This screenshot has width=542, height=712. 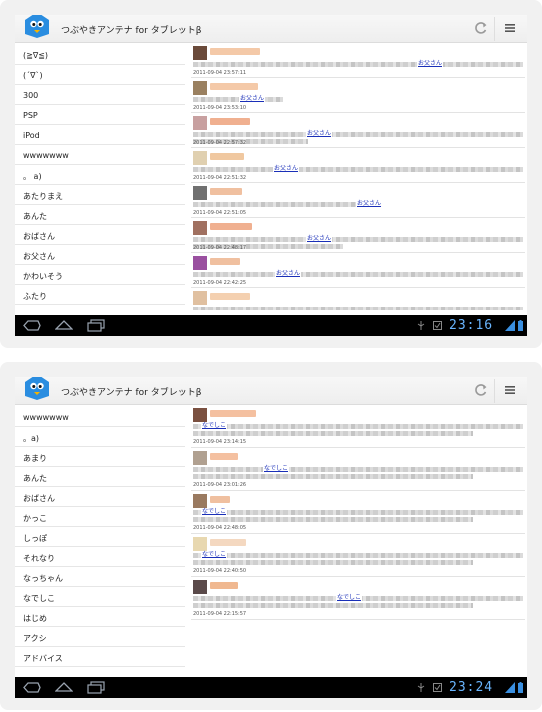 What do you see at coordinates (100, 657) in the screenshot?
I see `keyword-item: アドバイス` at bounding box center [100, 657].